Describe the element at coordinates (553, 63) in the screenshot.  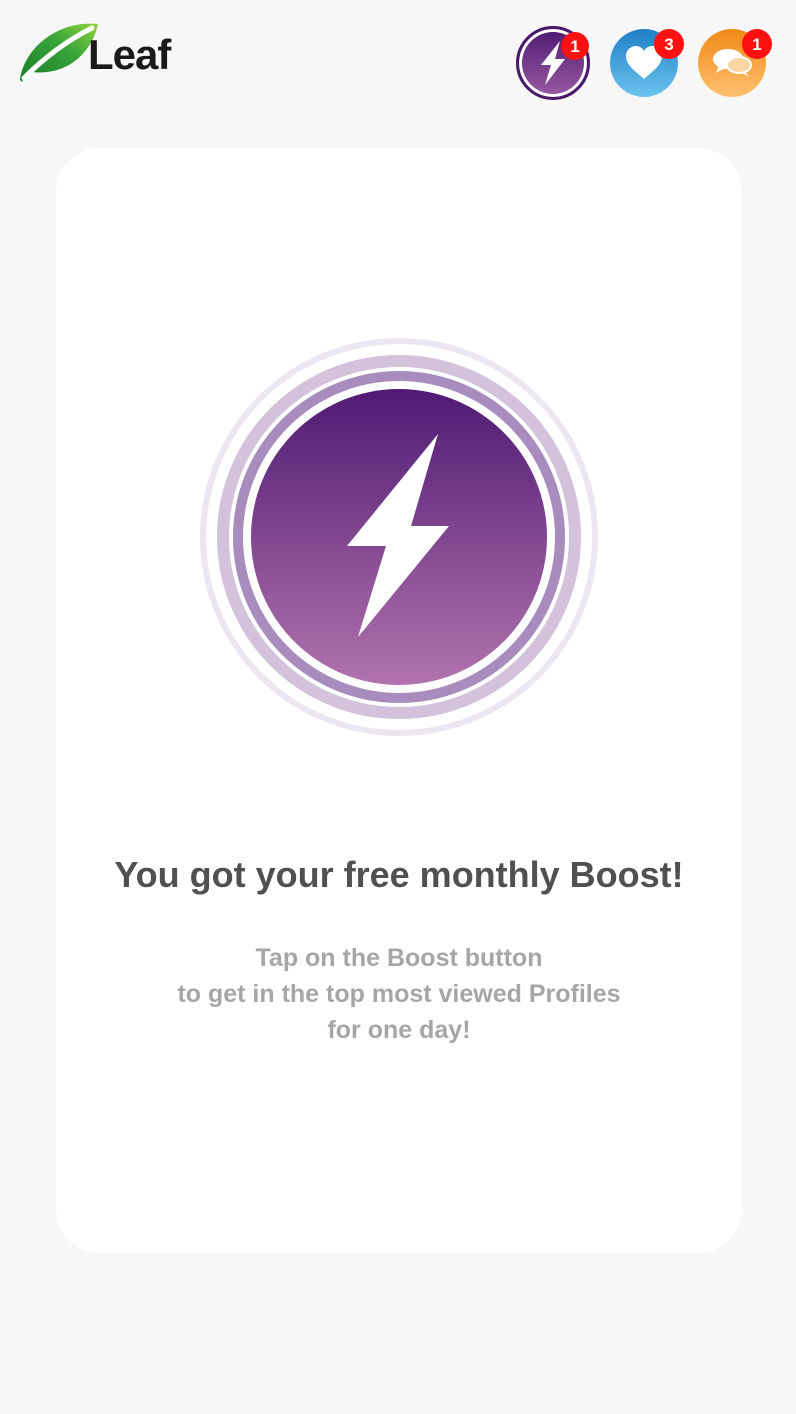
I see `boost-button: 1` at that location.